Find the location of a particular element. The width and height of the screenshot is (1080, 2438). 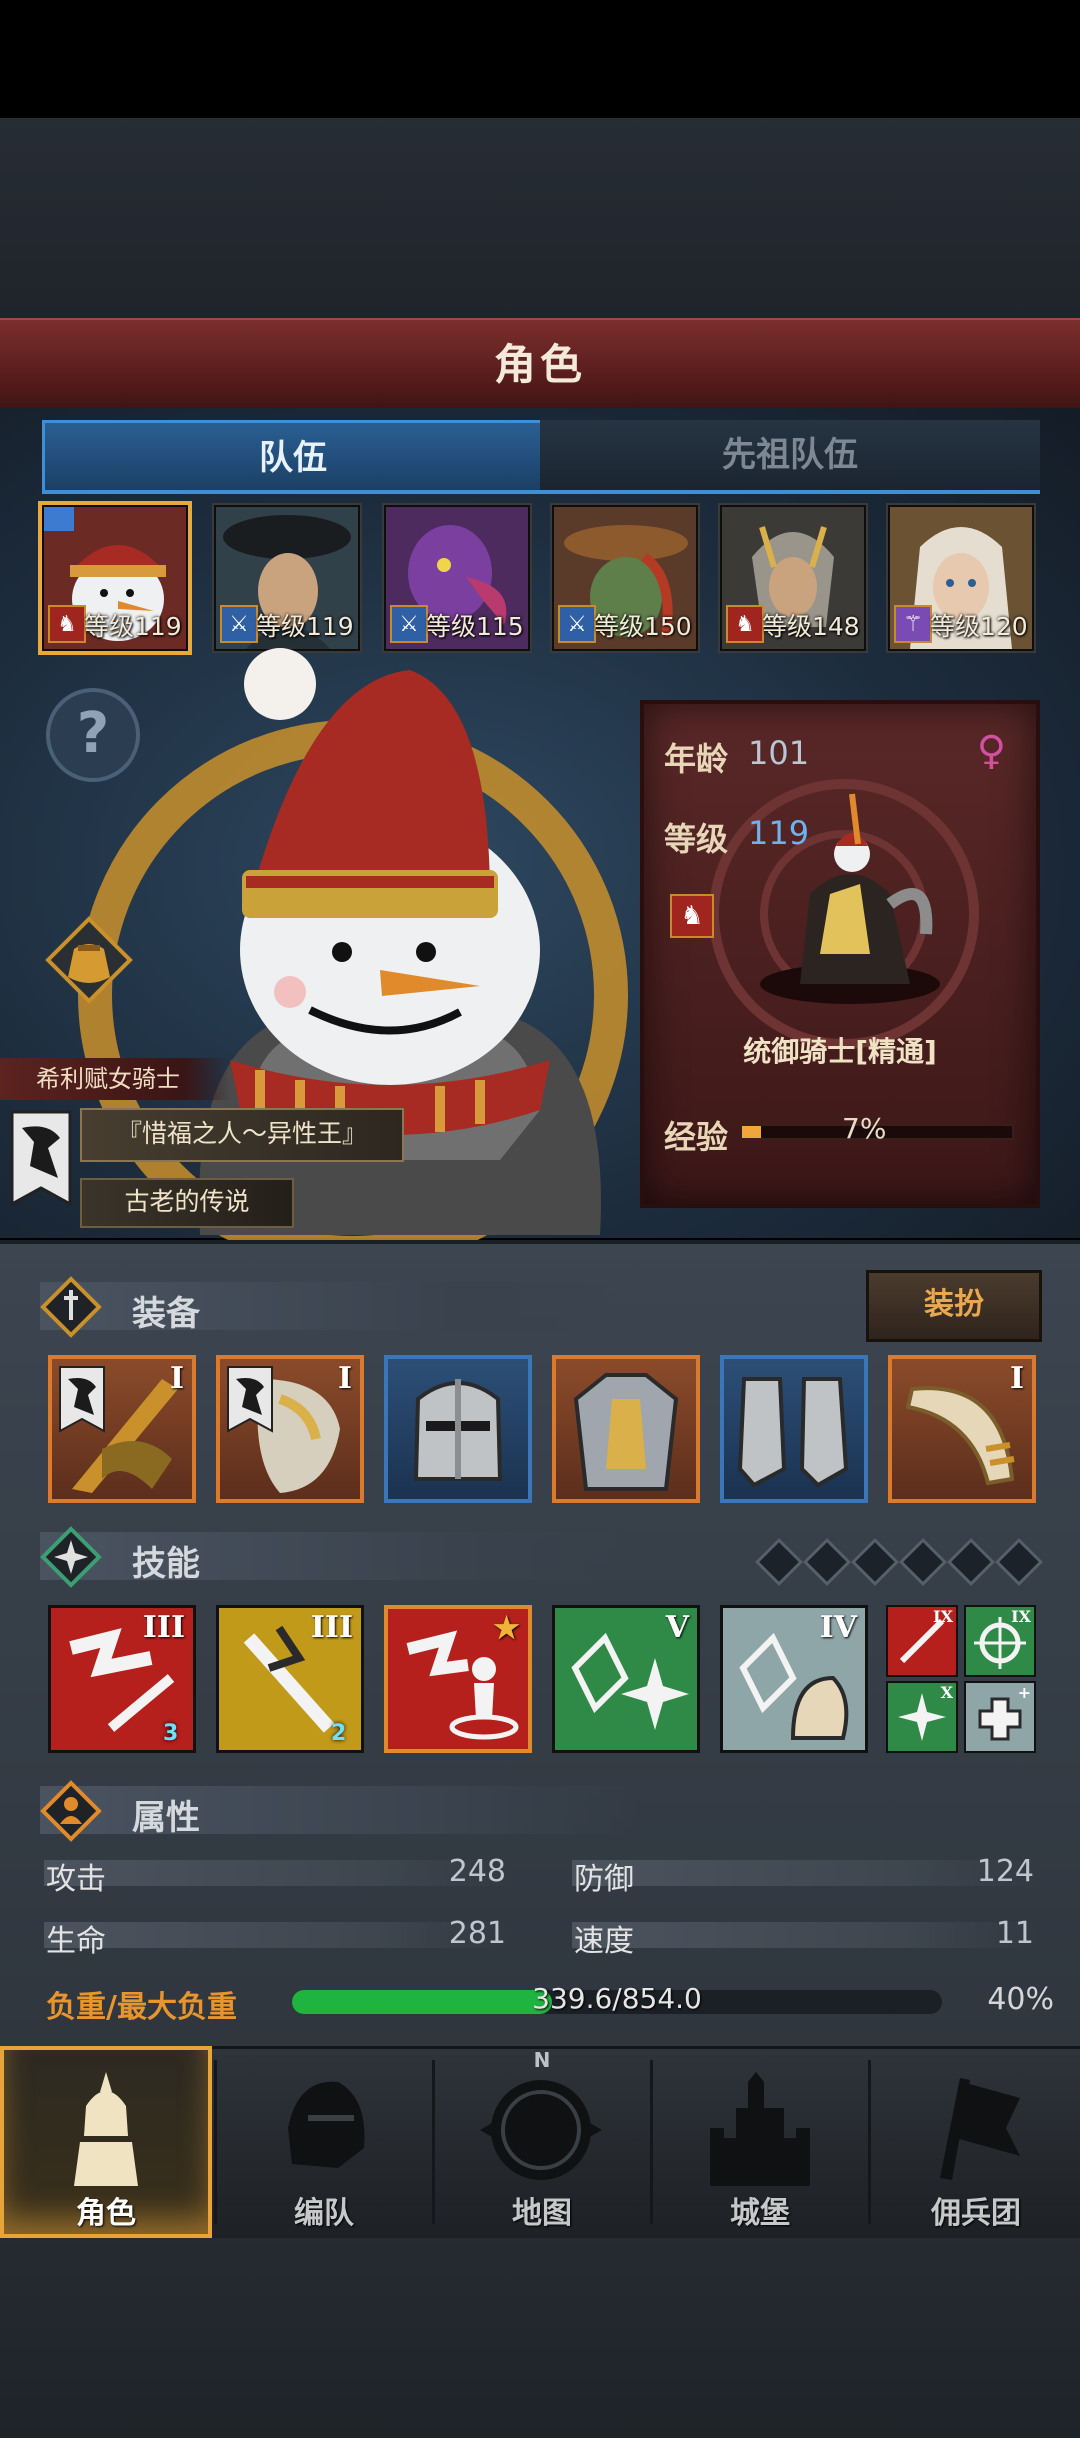

weight-percent: 40% is located at coordinates (1020, 1999).